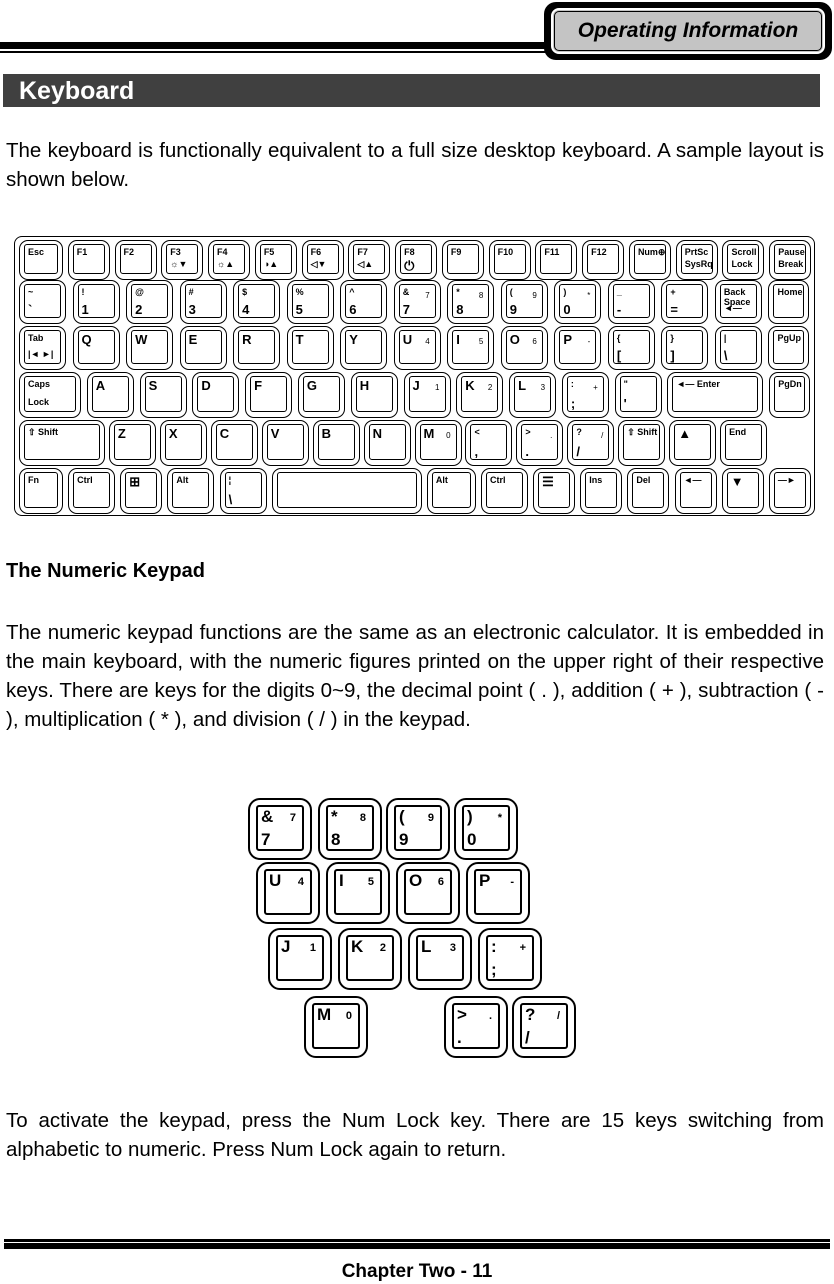  Describe the element at coordinates (387, 443) in the screenshot. I see `key: N` at that location.